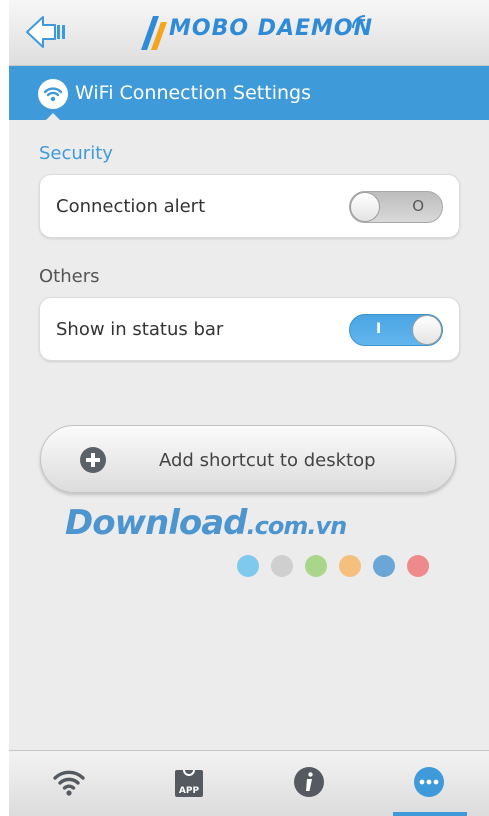 This screenshot has width=489, height=816. I want to click on tab-info, so click(309, 783).